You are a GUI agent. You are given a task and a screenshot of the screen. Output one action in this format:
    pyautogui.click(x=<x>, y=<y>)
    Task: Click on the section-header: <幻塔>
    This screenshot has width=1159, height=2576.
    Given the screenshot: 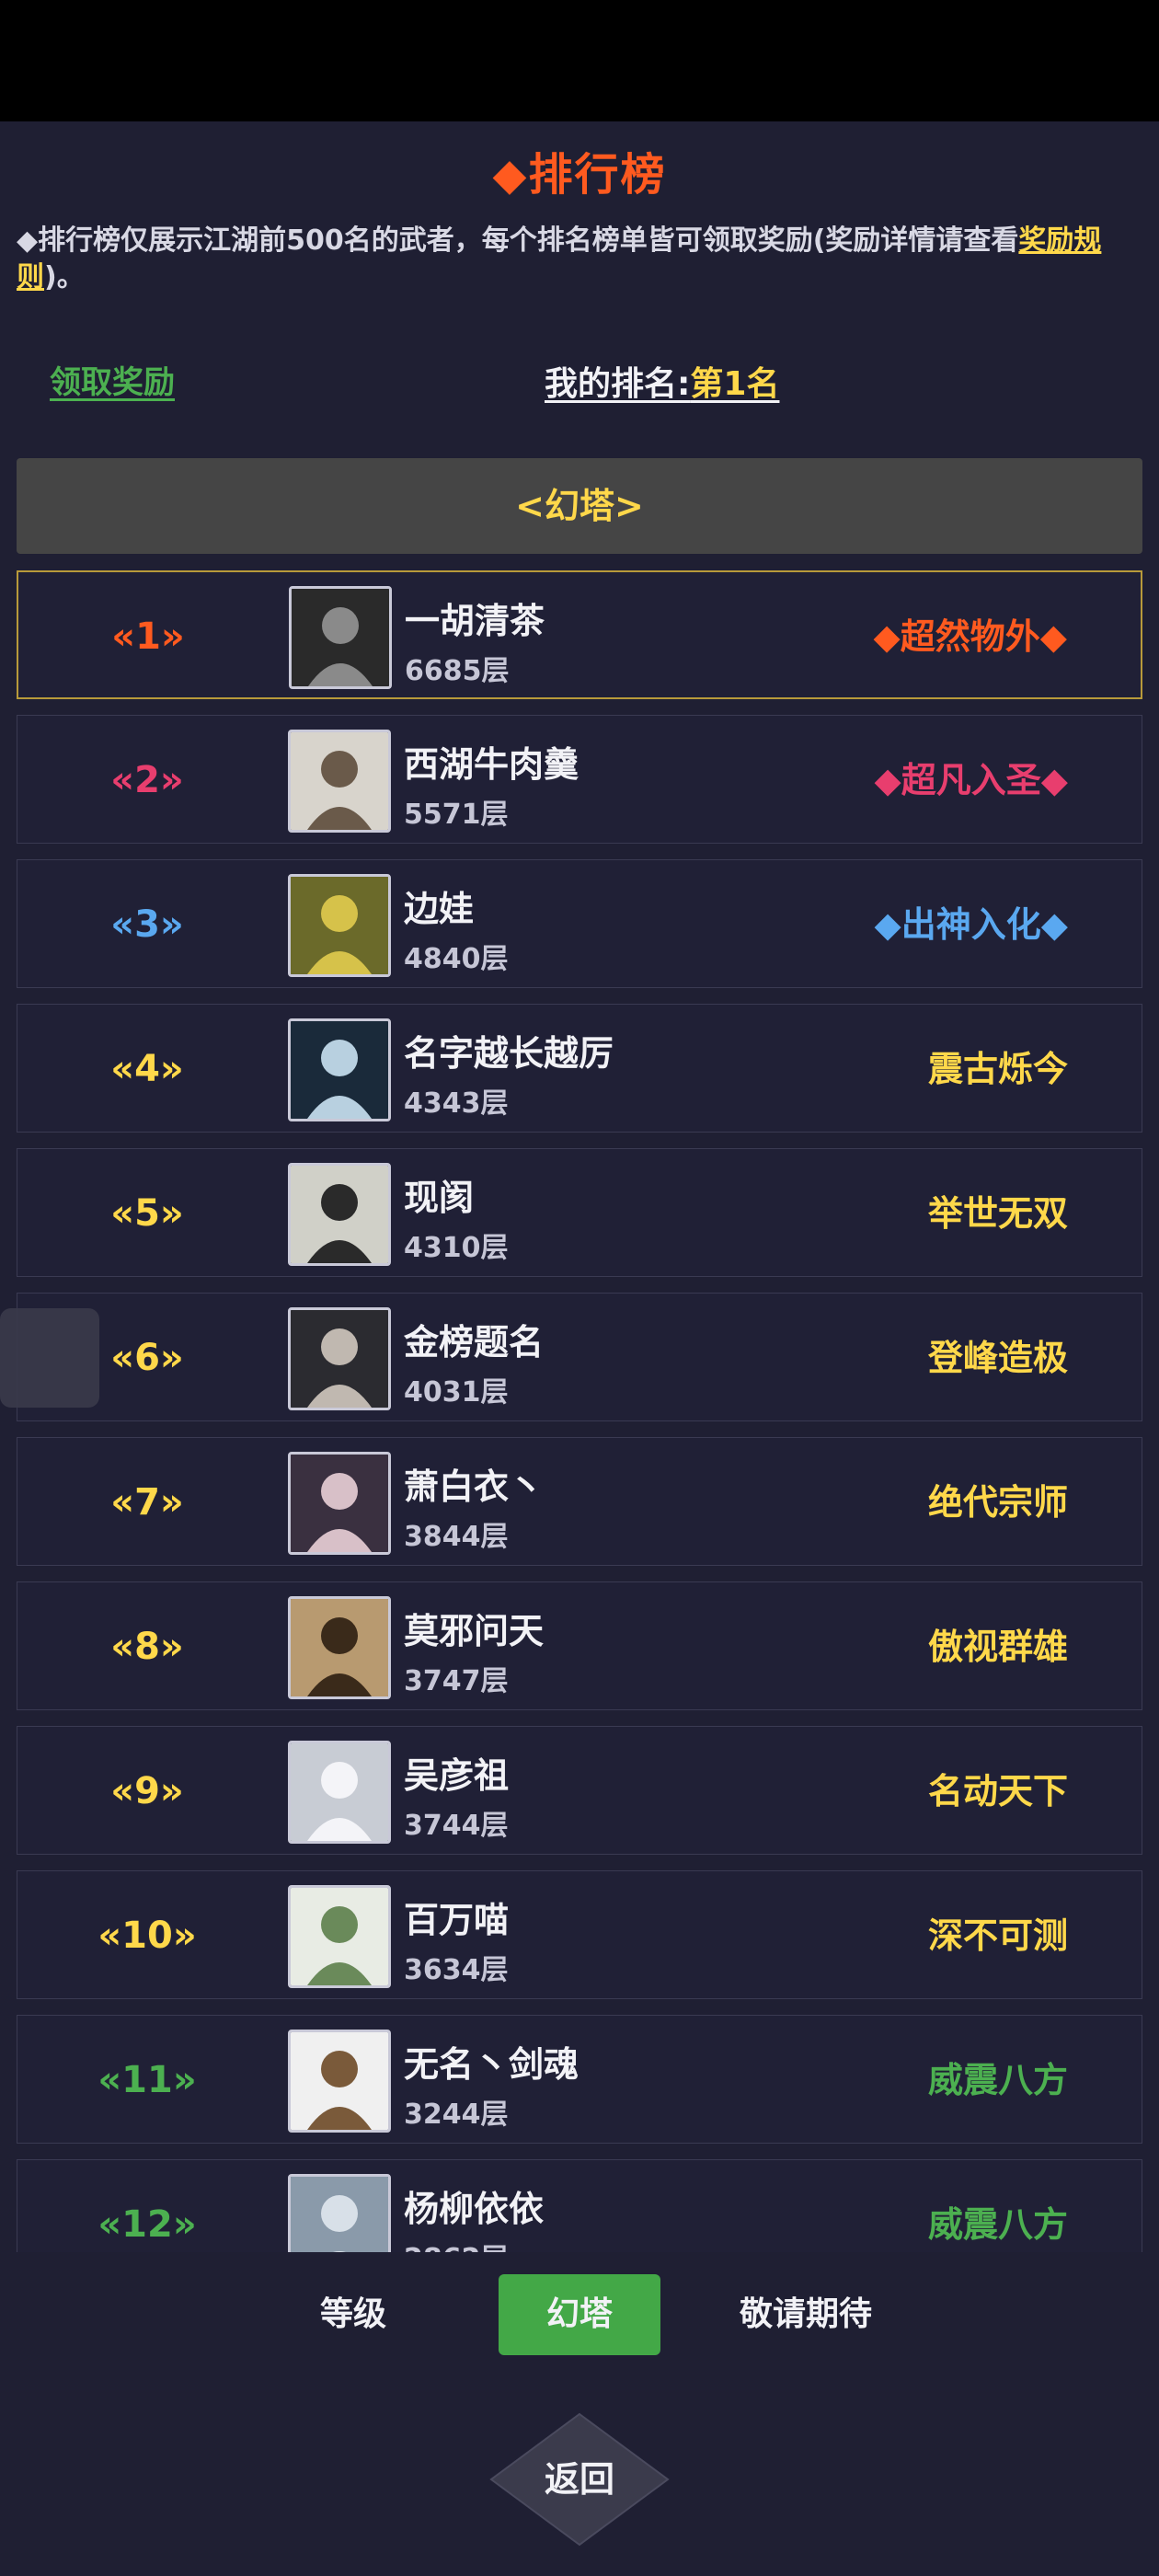 What is the action you would take?
    pyautogui.click(x=579, y=506)
    